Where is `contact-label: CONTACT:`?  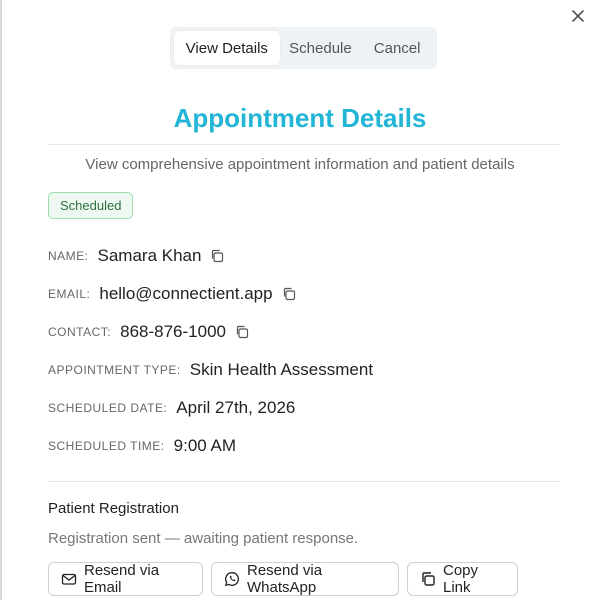
contact-label: CONTACT: is located at coordinates (80, 332).